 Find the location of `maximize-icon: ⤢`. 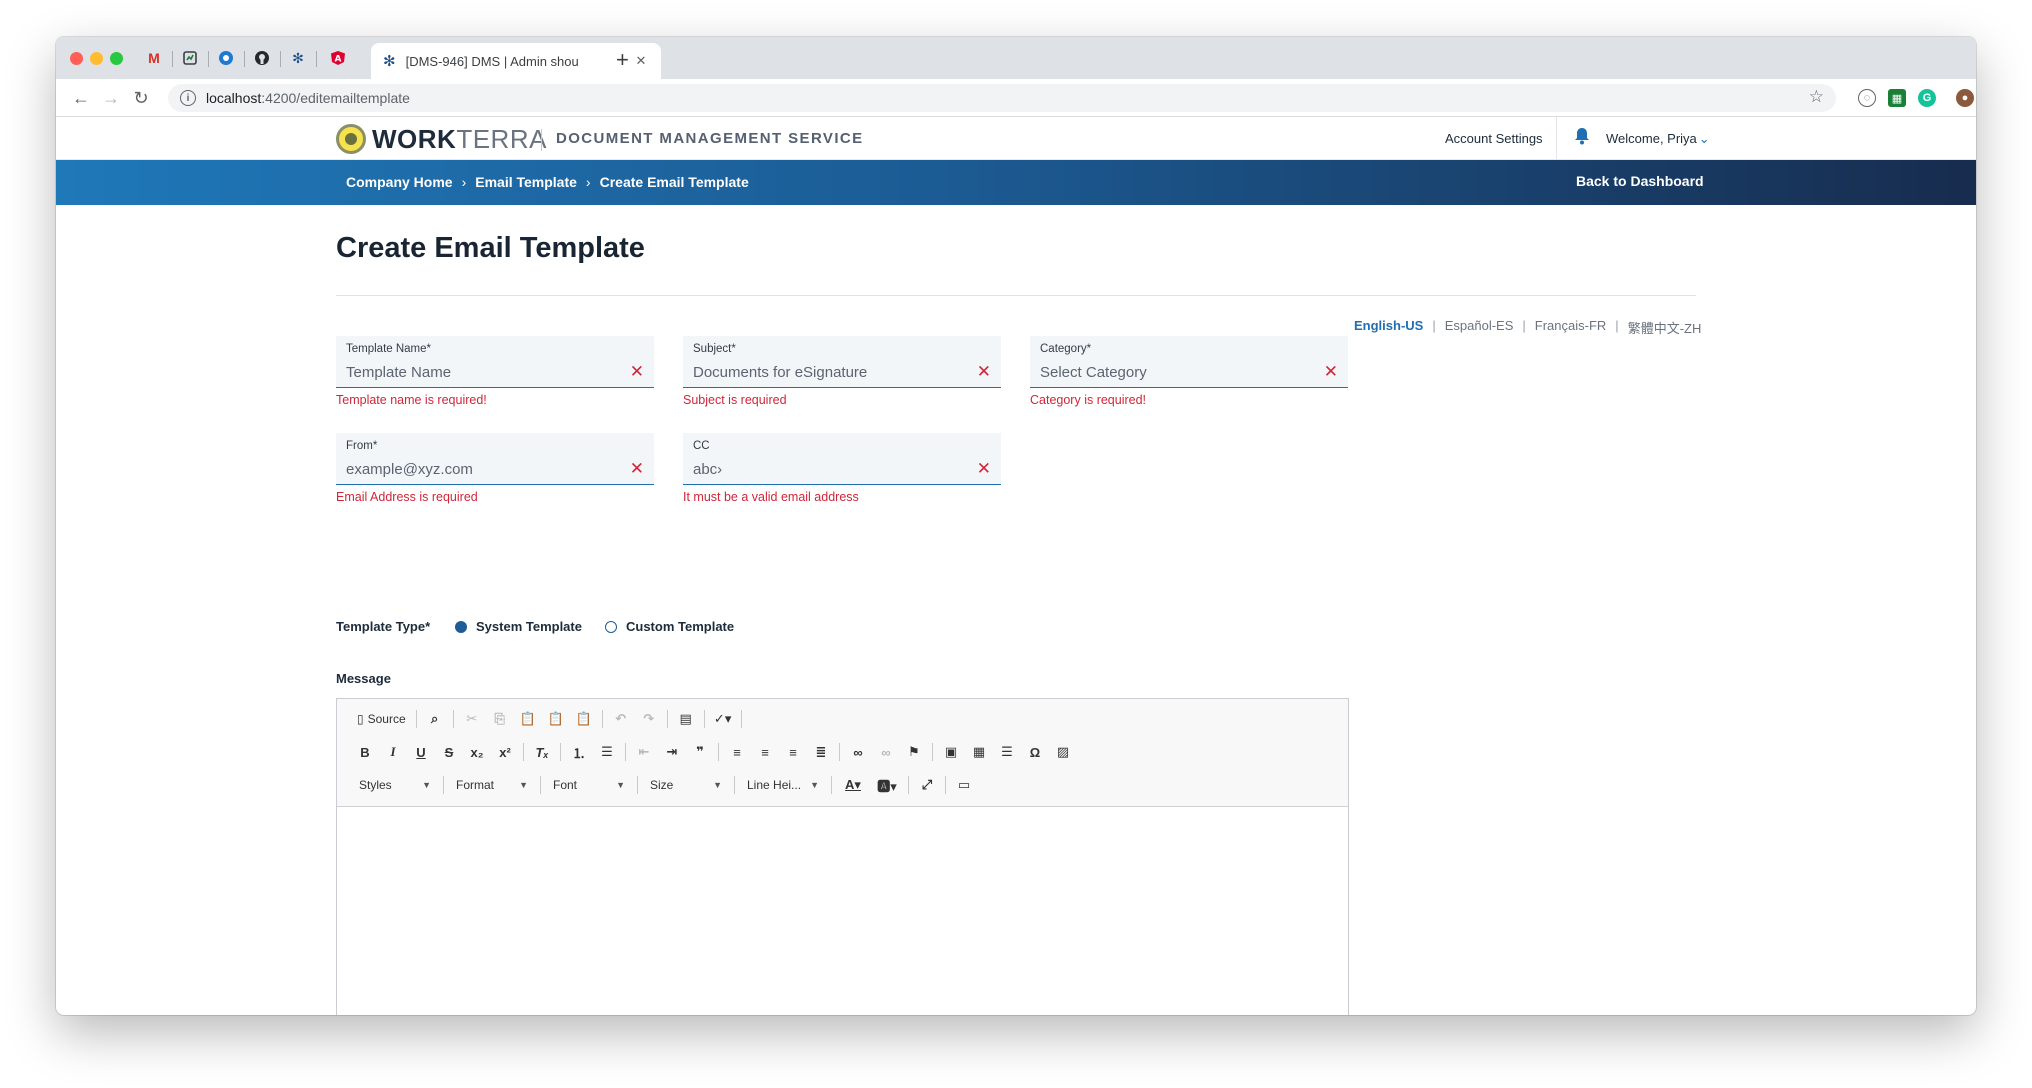

maximize-icon: ⤢ is located at coordinates (927, 785).